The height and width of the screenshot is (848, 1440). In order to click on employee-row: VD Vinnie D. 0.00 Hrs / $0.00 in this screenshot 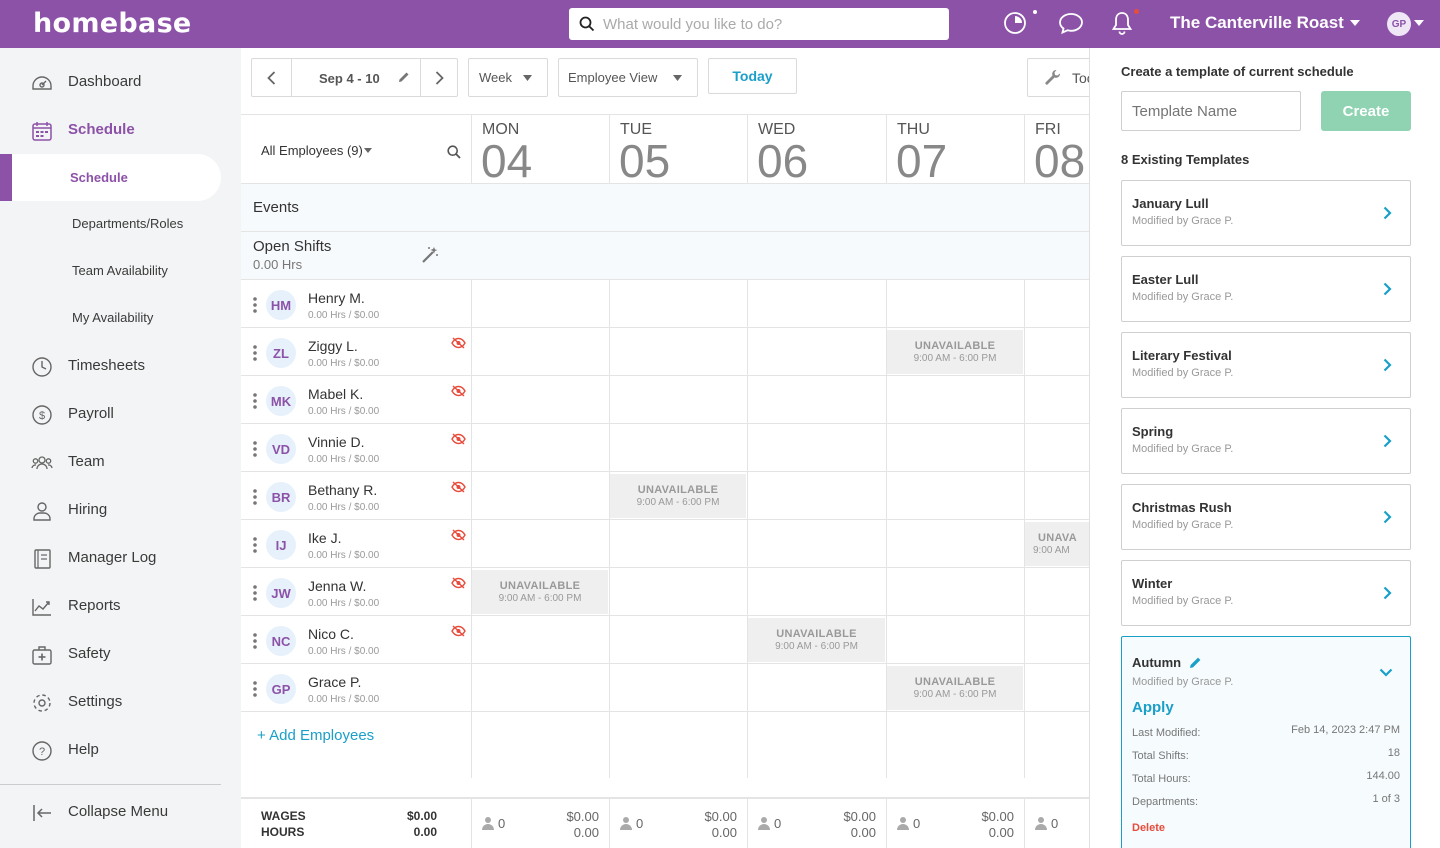, I will do `click(665, 448)`.